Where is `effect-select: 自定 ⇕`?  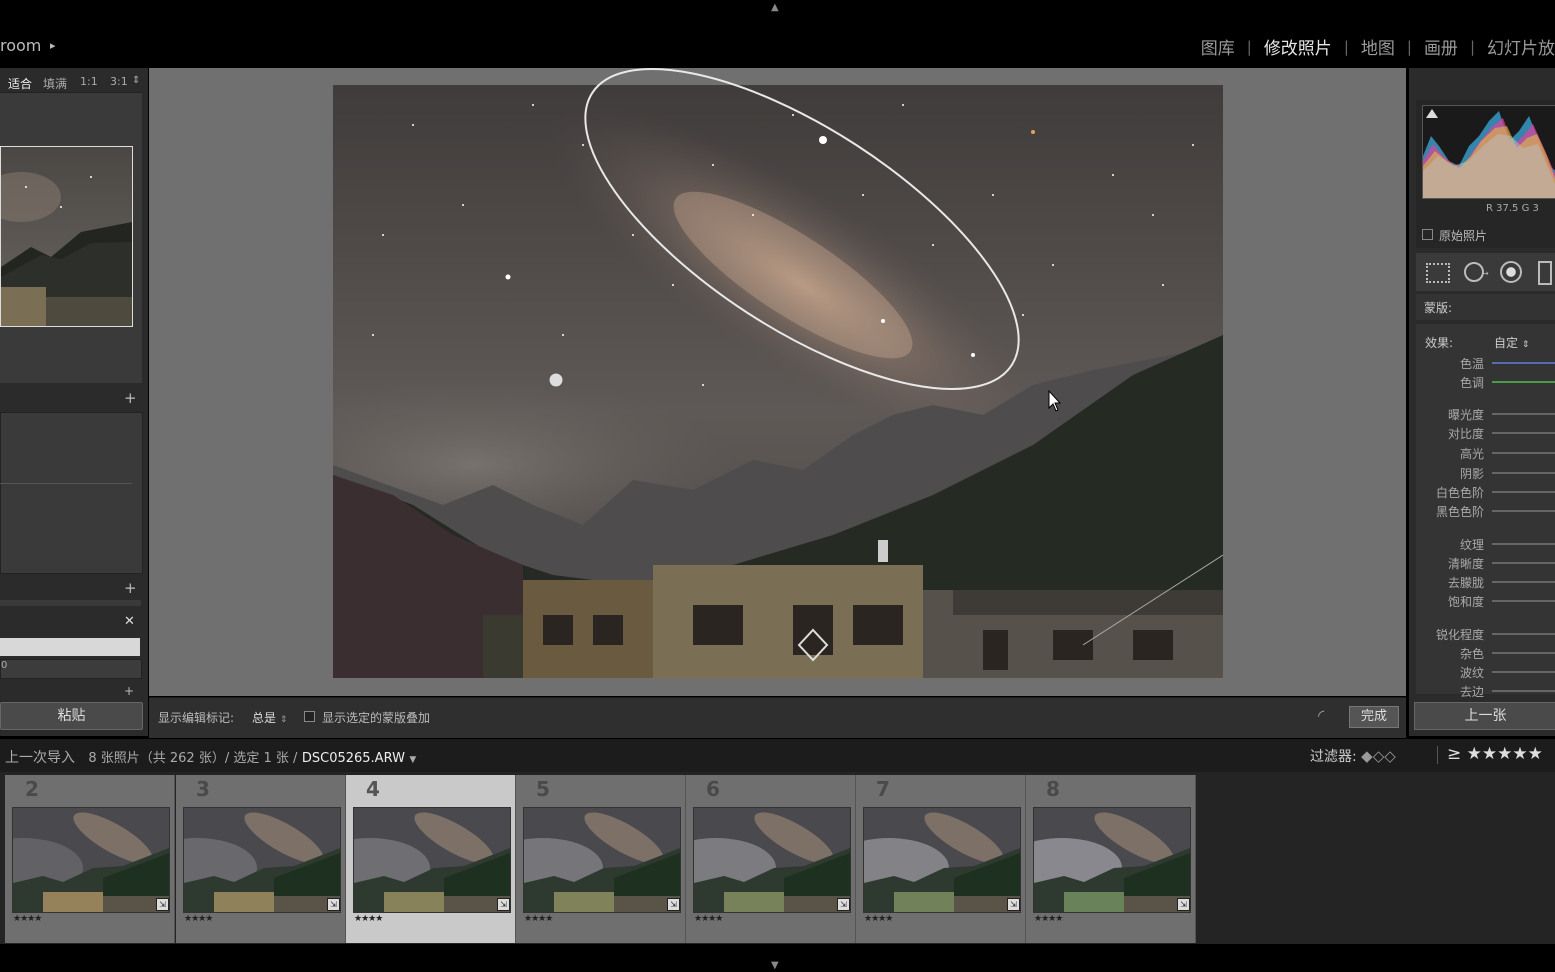 effect-select: 自定 ⇕ is located at coordinates (1511, 342).